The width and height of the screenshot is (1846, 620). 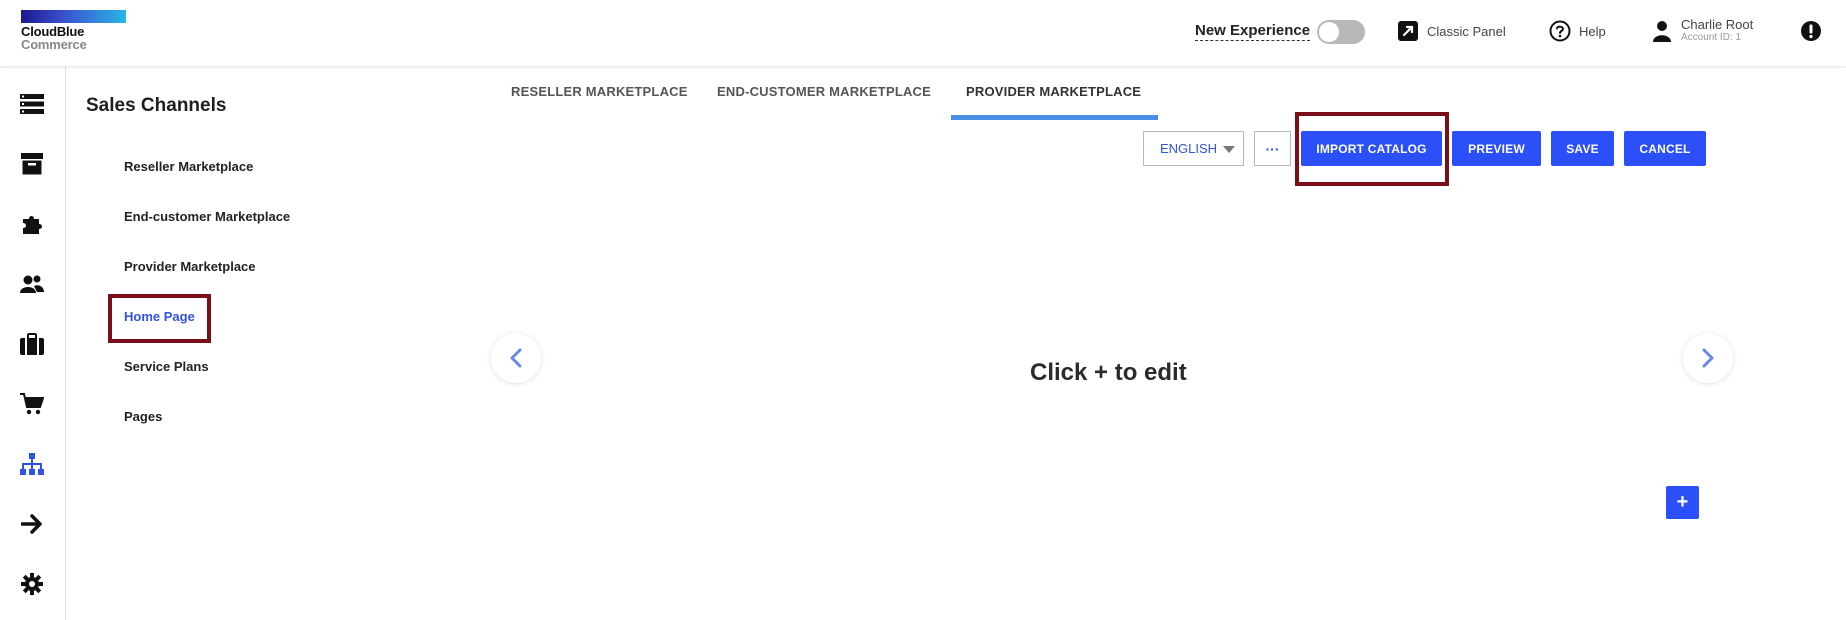 I want to click on help-icon, so click(x=1560, y=31).